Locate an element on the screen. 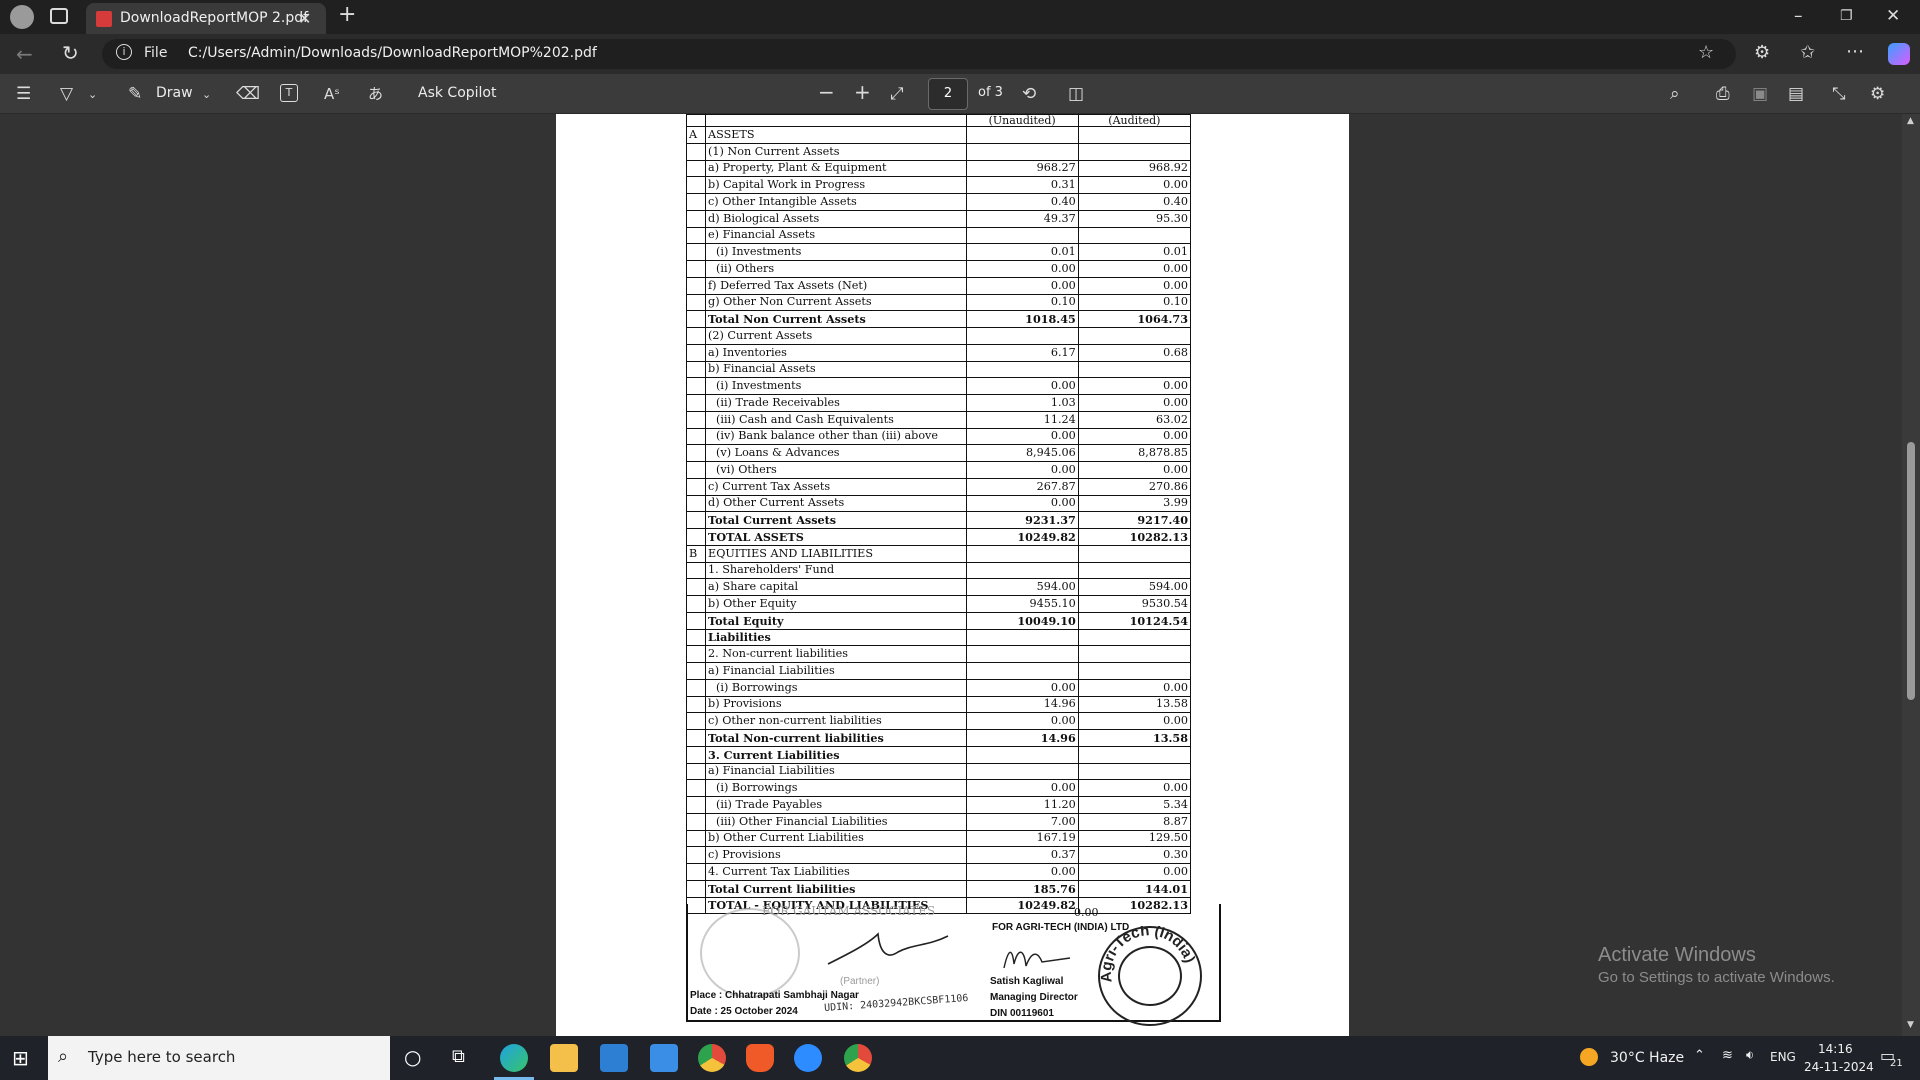  file-explorer-icon is located at coordinates (564, 1058).